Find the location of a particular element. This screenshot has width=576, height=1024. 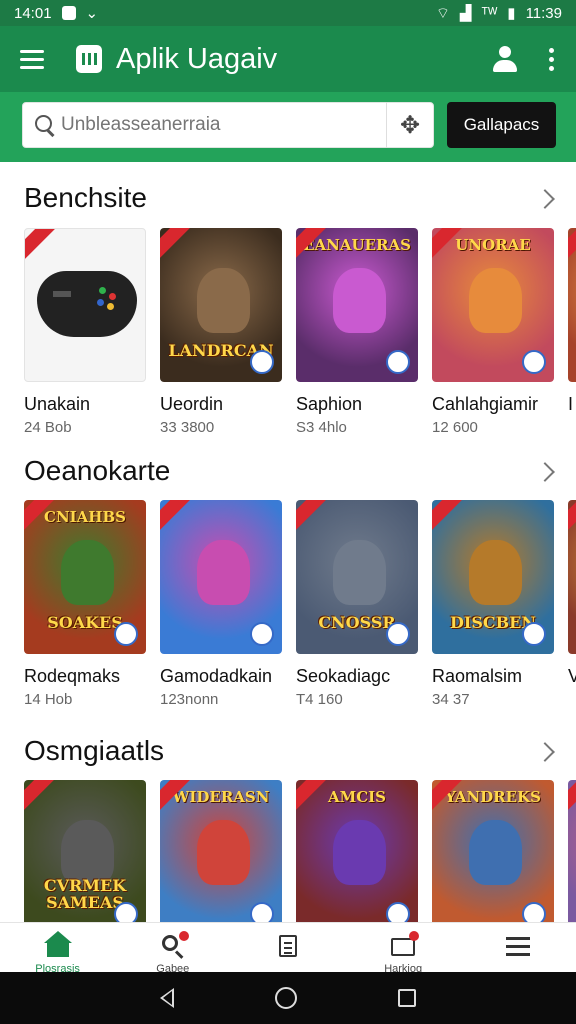

game-thumbnail: CNOSSR is located at coordinates (357, 577).